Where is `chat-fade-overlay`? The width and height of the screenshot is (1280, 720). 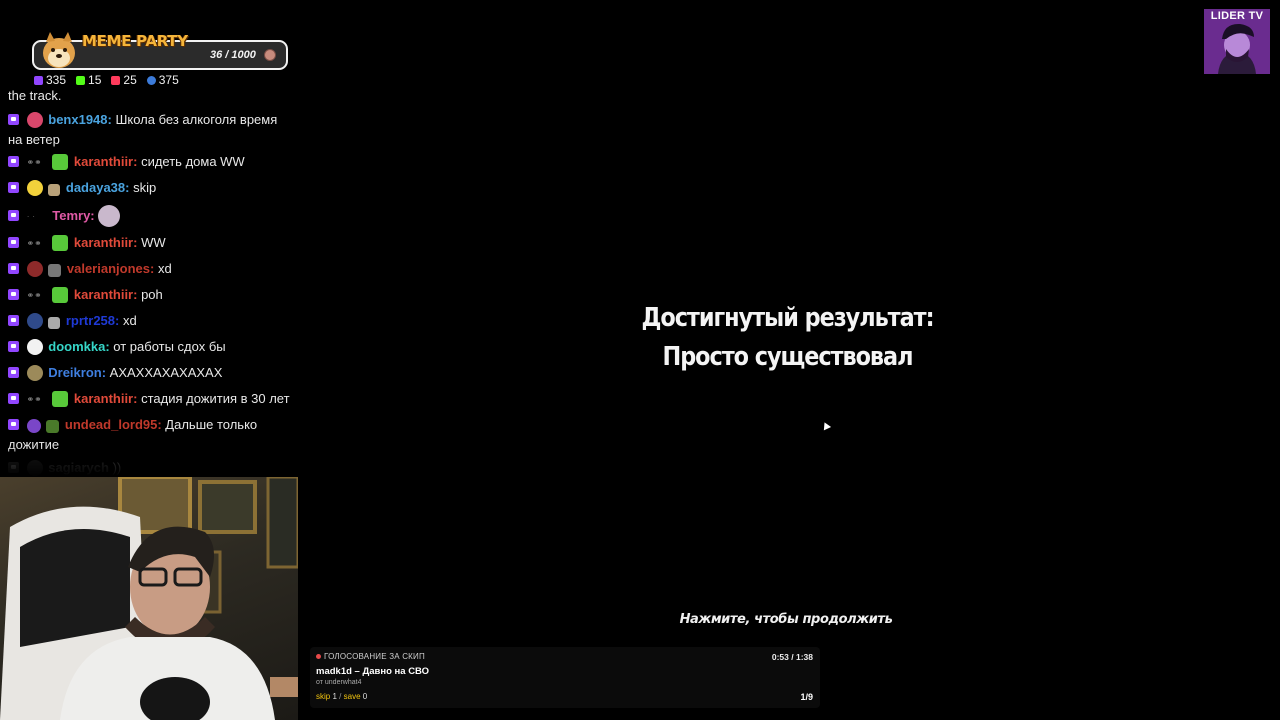
chat-fade-overlay is located at coordinates (149, 461).